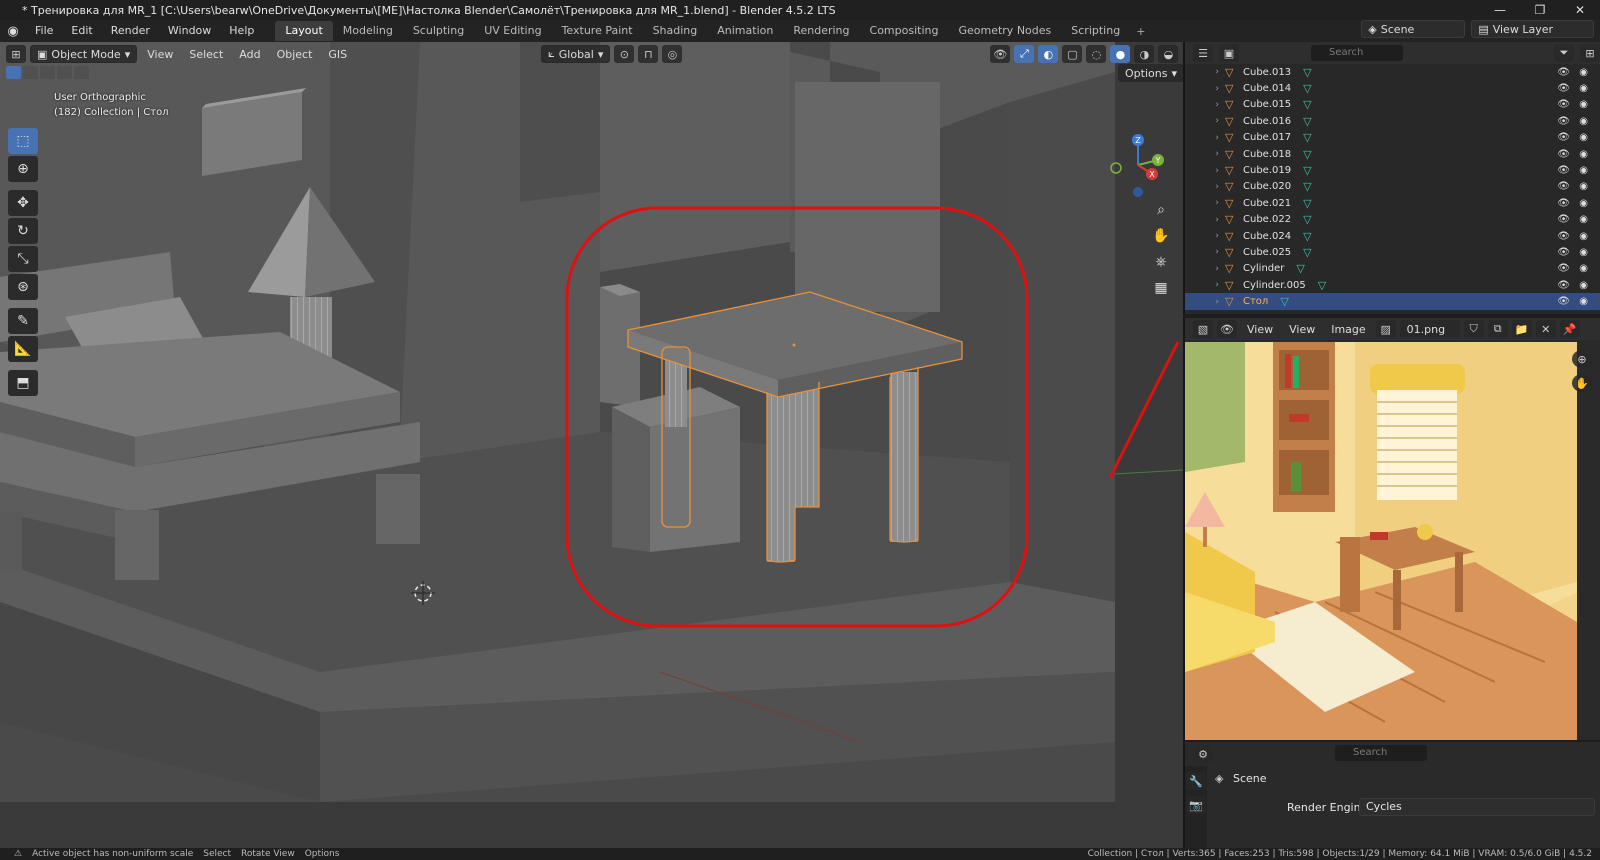  What do you see at coordinates (30, 72) in the screenshot?
I see `select-extend-icon` at bounding box center [30, 72].